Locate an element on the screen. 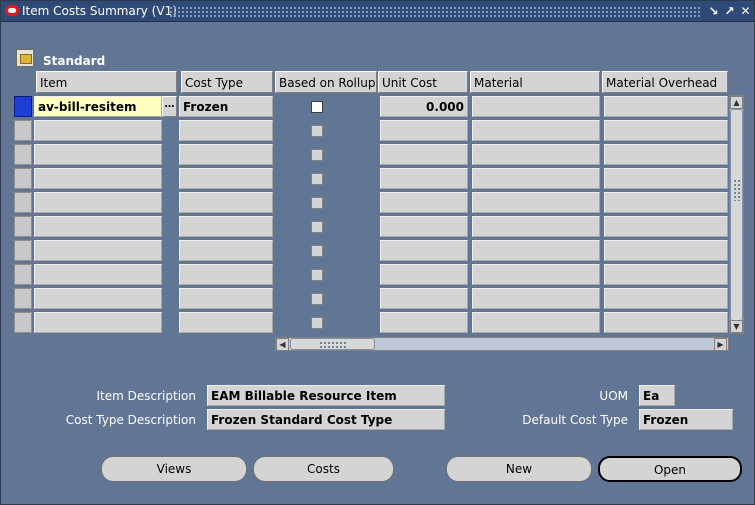 The height and width of the screenshot is (505, 755). scroll-right-icon: ▶ is located at coordinates (720, 344).